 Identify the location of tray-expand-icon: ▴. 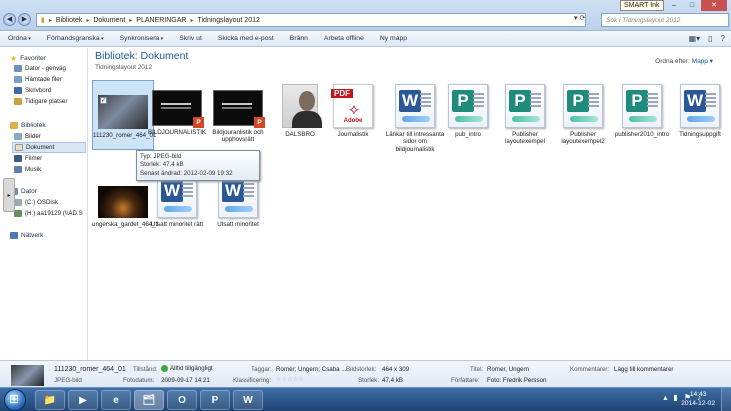
(665, 397).